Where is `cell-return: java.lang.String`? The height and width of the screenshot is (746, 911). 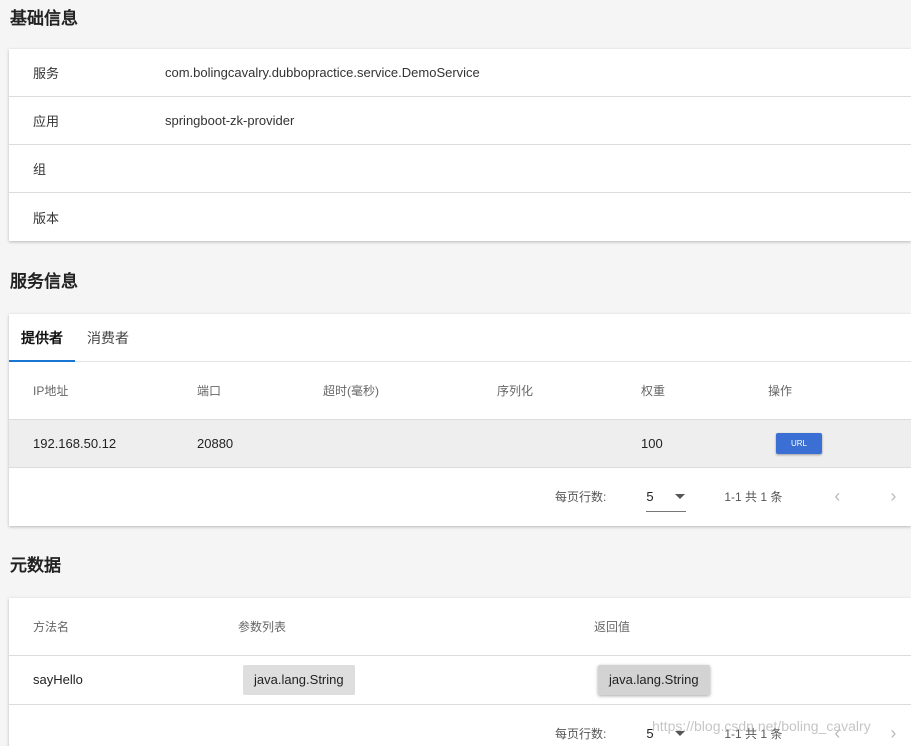
cell-return: java.lang.String is located at coordinates (740, 679).